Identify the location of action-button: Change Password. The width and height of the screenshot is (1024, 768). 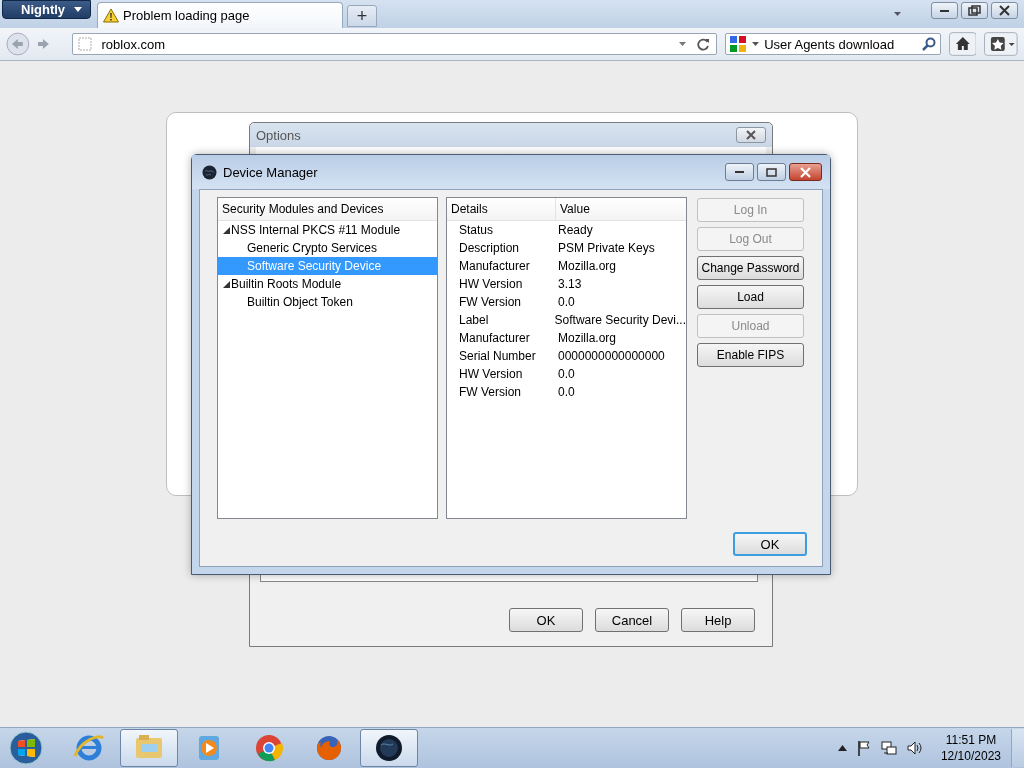
(750, 268).